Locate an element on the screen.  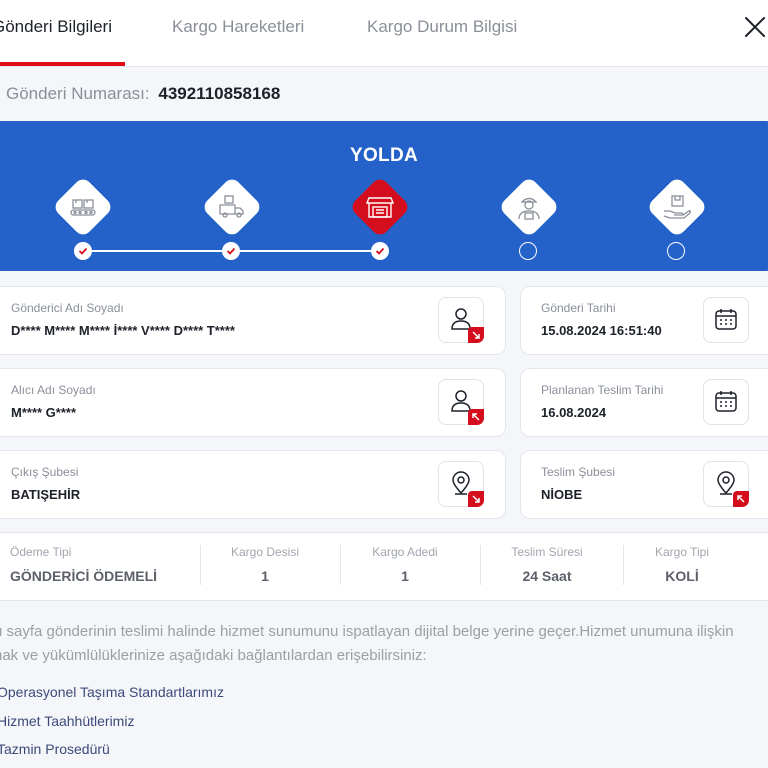
tab-kargo-durum-bilgisi: Kargo Durum Bilgisi is located at coordinates (442, 27).